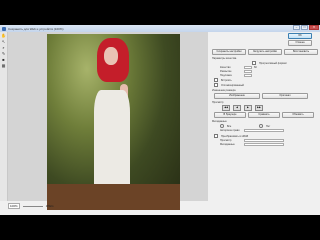 This screenshot has height=240, width=320. What do you see at coordinates (259, 108) in the screenshot?
I see `last-frame-button: ▶▶` at bounding box center [259, 108].